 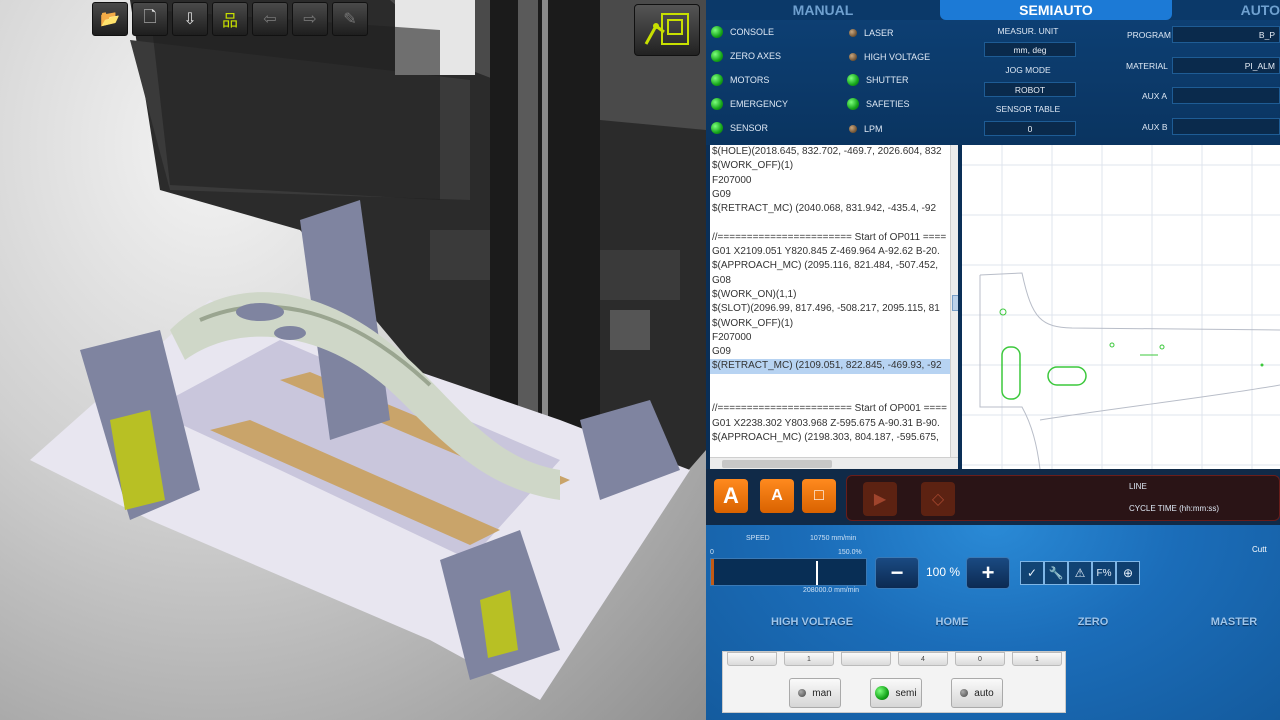 What do you see at coordinates (952, 622) in the screenshot?
I see `home-button: HOME` at bounding box center [952, 622].